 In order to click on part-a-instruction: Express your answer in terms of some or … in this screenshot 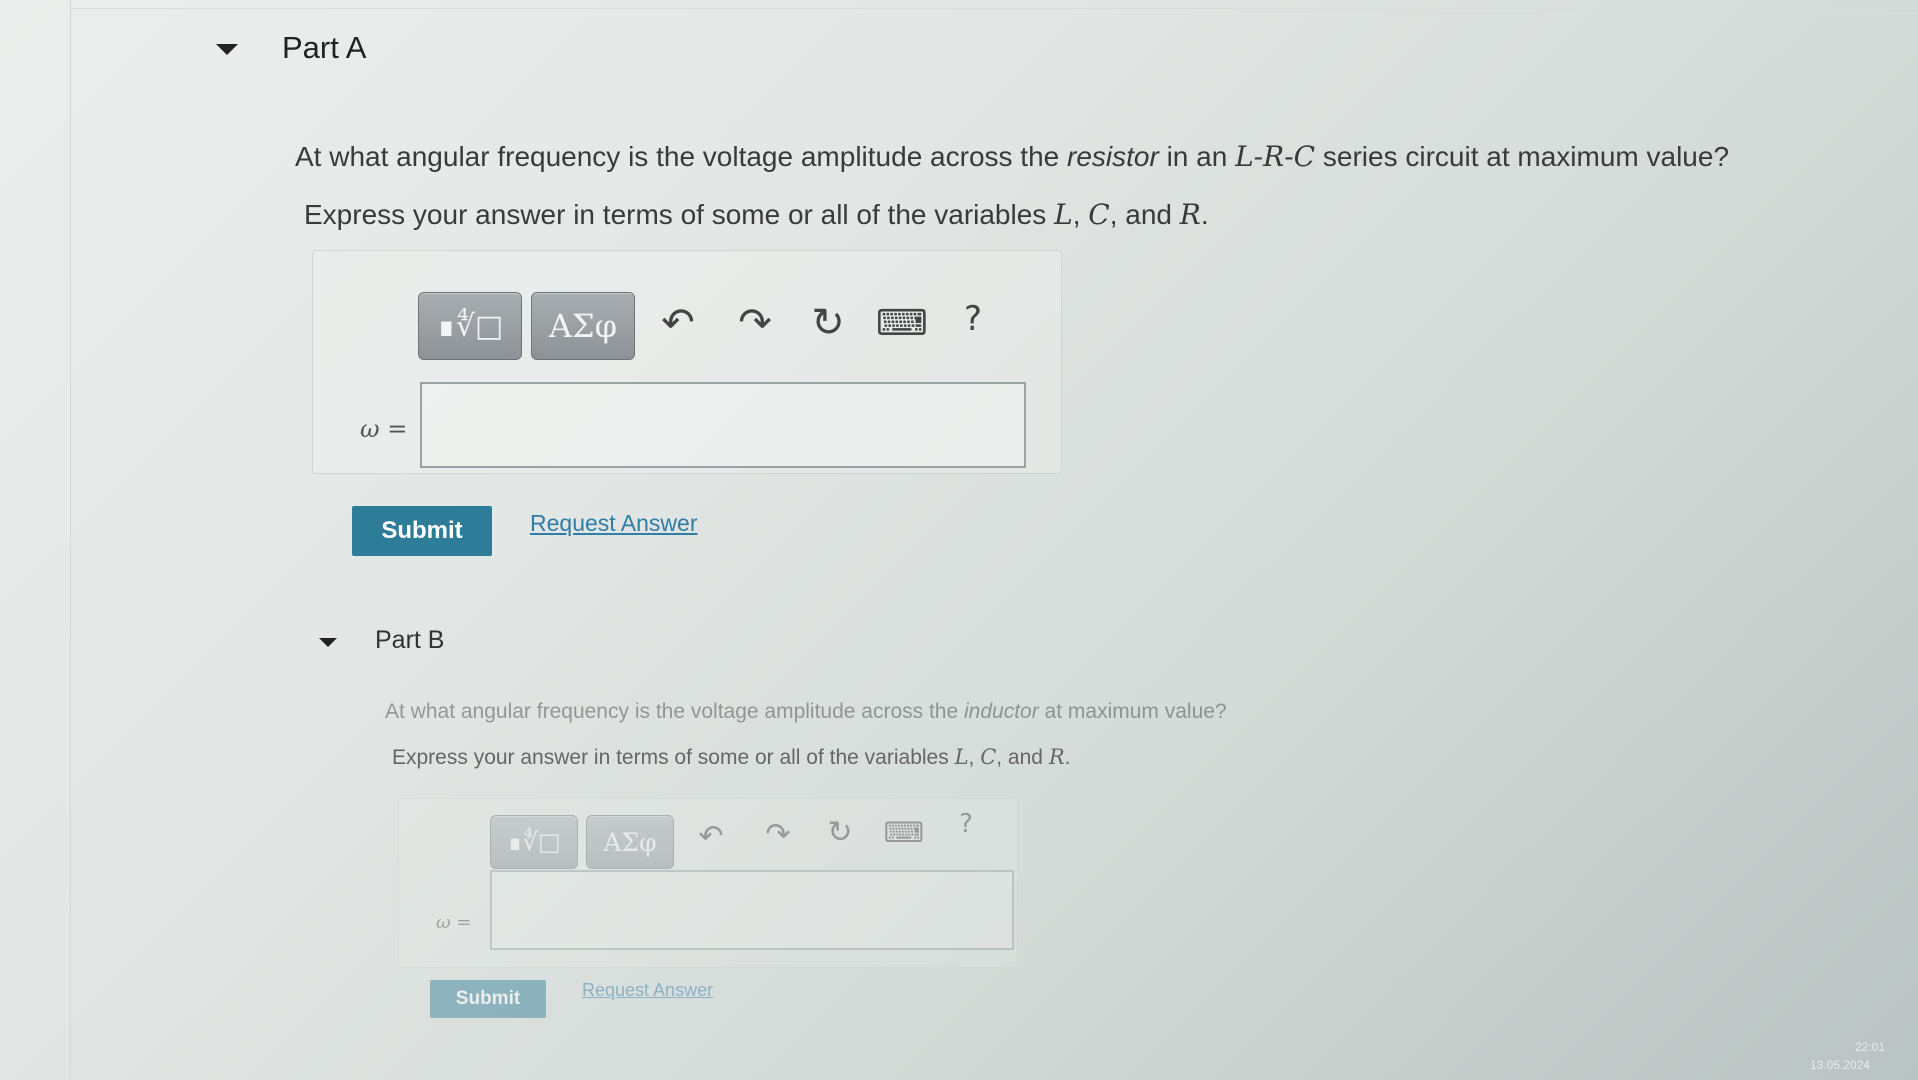, I will do `click(756, 214)`.